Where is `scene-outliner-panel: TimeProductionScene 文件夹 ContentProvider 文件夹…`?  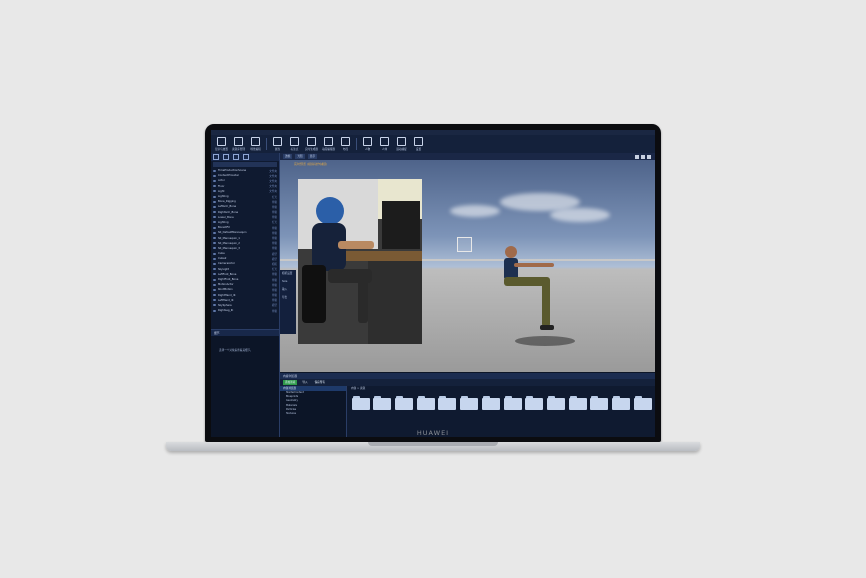 scene-outliner-panel: TimeProductionScene 文件夹 ContentProvider 文件夹… is located at coordinates (245, 295).